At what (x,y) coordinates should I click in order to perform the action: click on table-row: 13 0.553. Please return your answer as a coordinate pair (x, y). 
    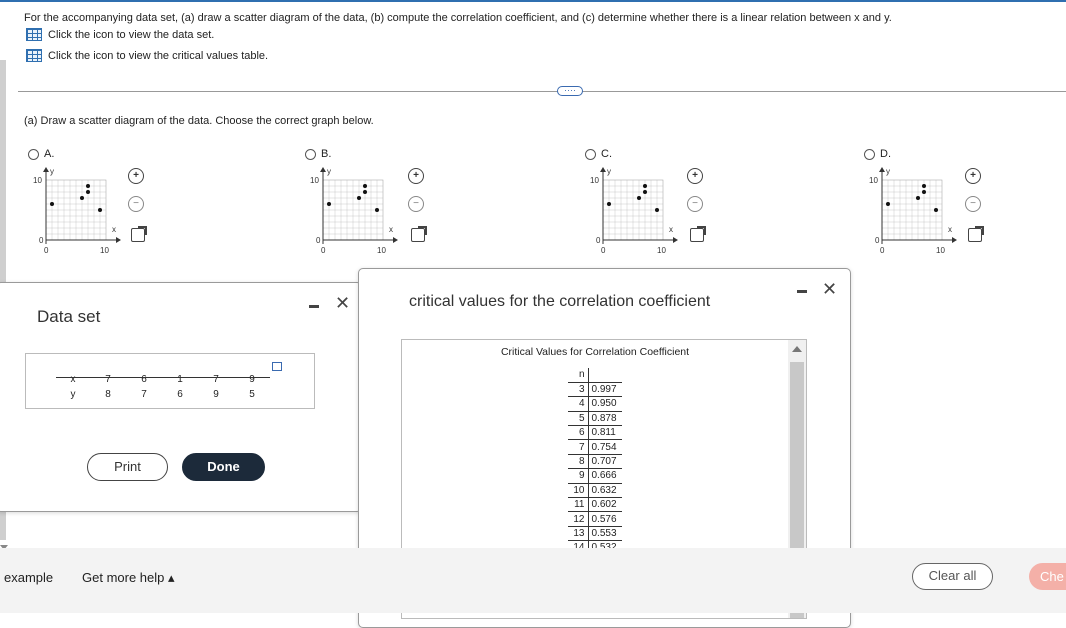
    Looking at the image, I should click on (595, 533).